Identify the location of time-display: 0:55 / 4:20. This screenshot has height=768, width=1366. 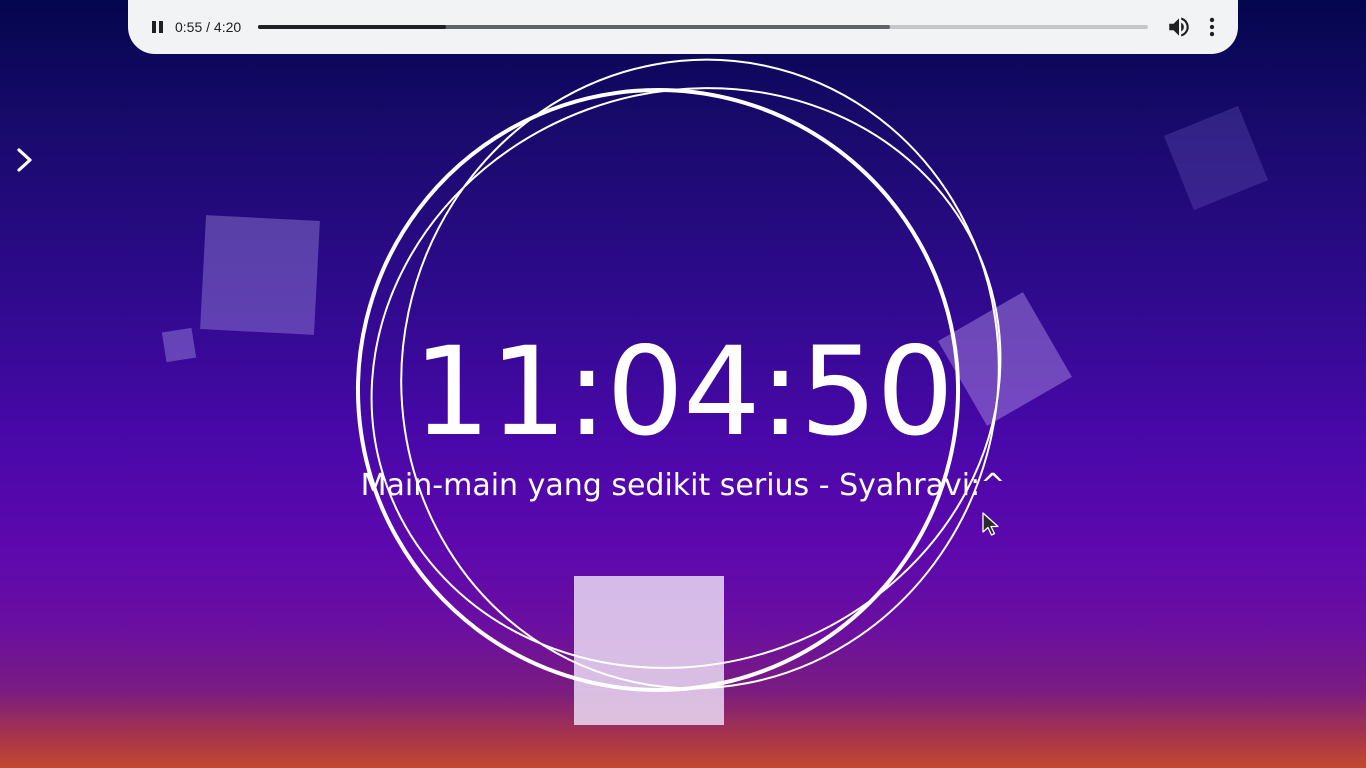
(208, 27).